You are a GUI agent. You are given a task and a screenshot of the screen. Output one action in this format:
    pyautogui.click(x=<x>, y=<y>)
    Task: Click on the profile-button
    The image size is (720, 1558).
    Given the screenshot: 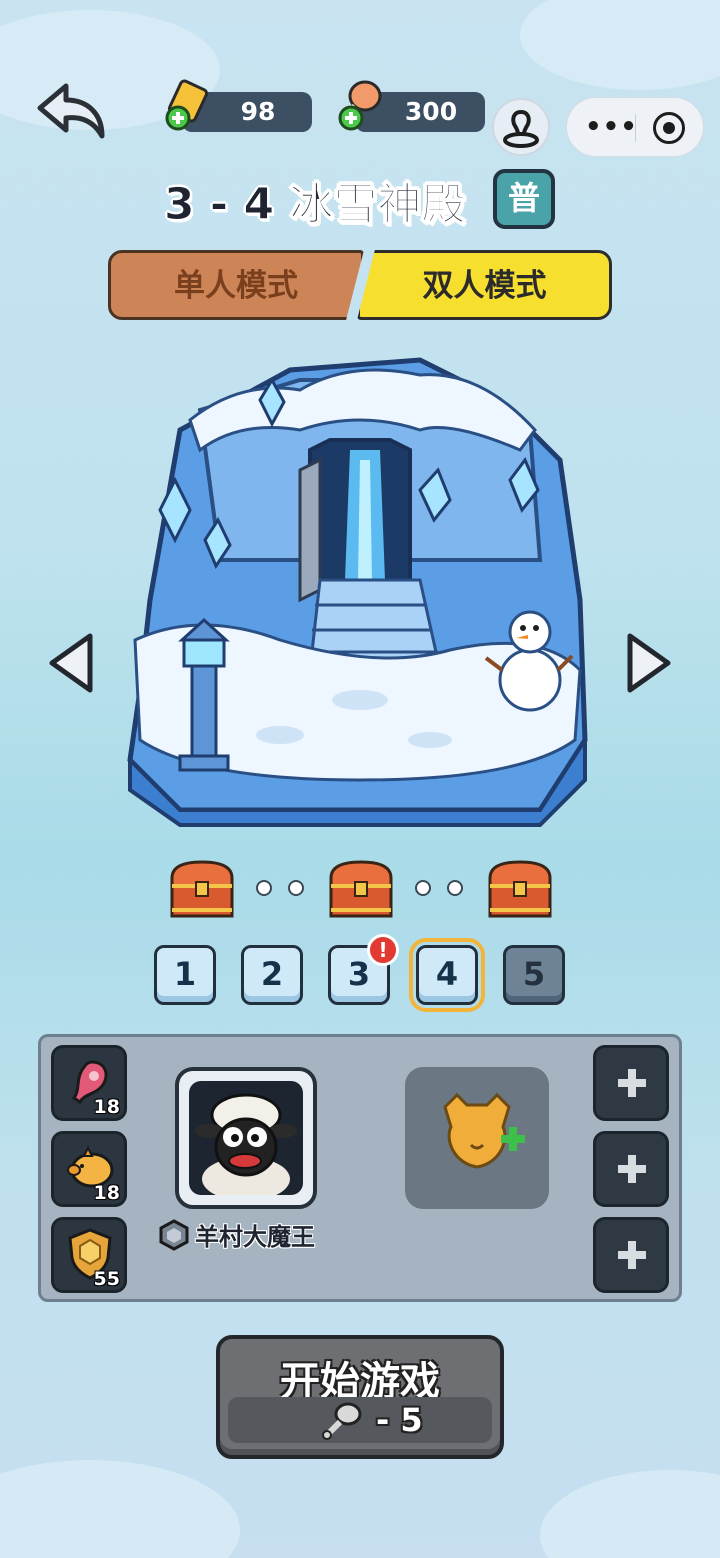 What is the action you would take?
    pyautogui.click(x=521, y=127)
    